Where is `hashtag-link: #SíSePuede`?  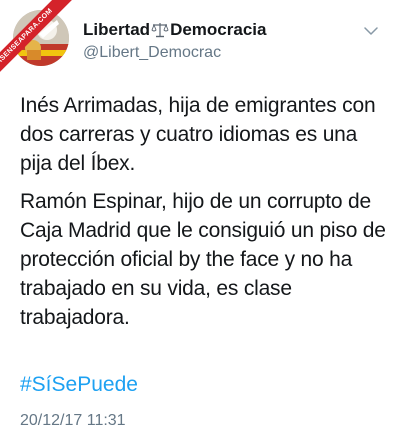
hashtag-link: #SíSePuede is located at coordinates (79, 385).